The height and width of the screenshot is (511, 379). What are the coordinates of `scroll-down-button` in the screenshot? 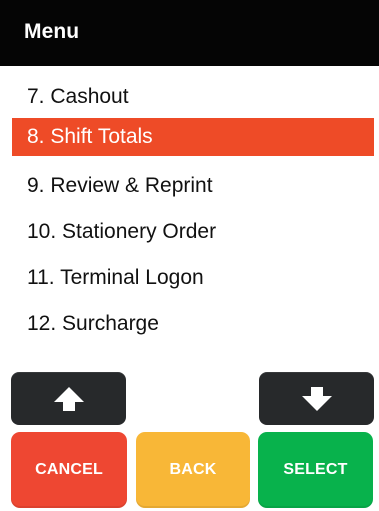 It's located at (316, 398).